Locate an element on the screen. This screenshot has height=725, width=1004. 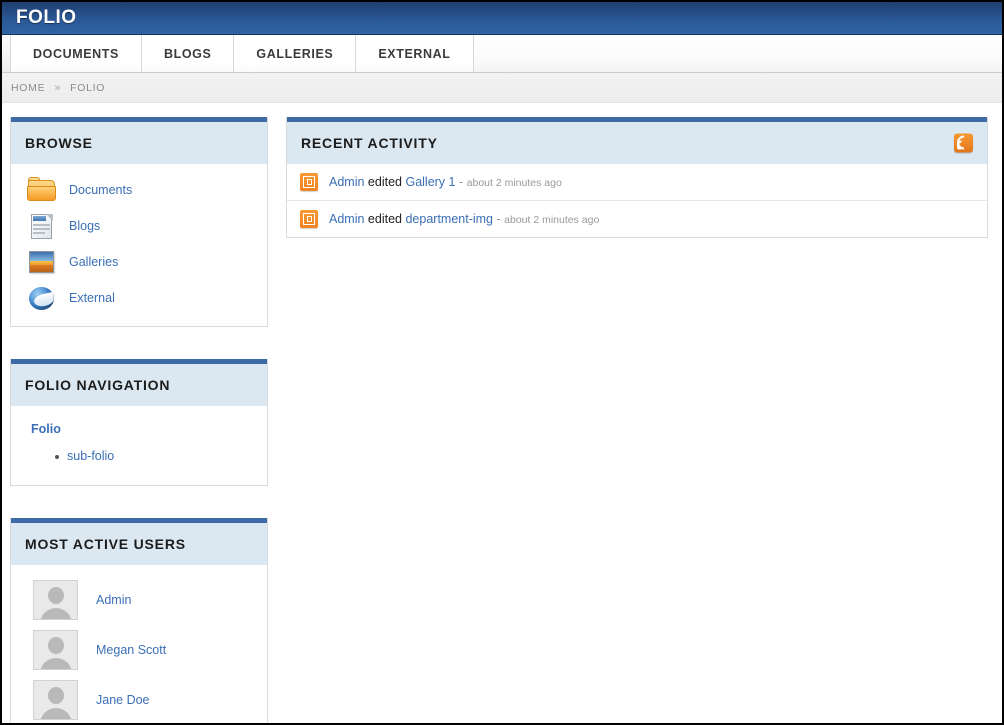
main-content: RECENT ACTIVITY Admin edited Gallery 1 - is located at coordinates (637, 193).